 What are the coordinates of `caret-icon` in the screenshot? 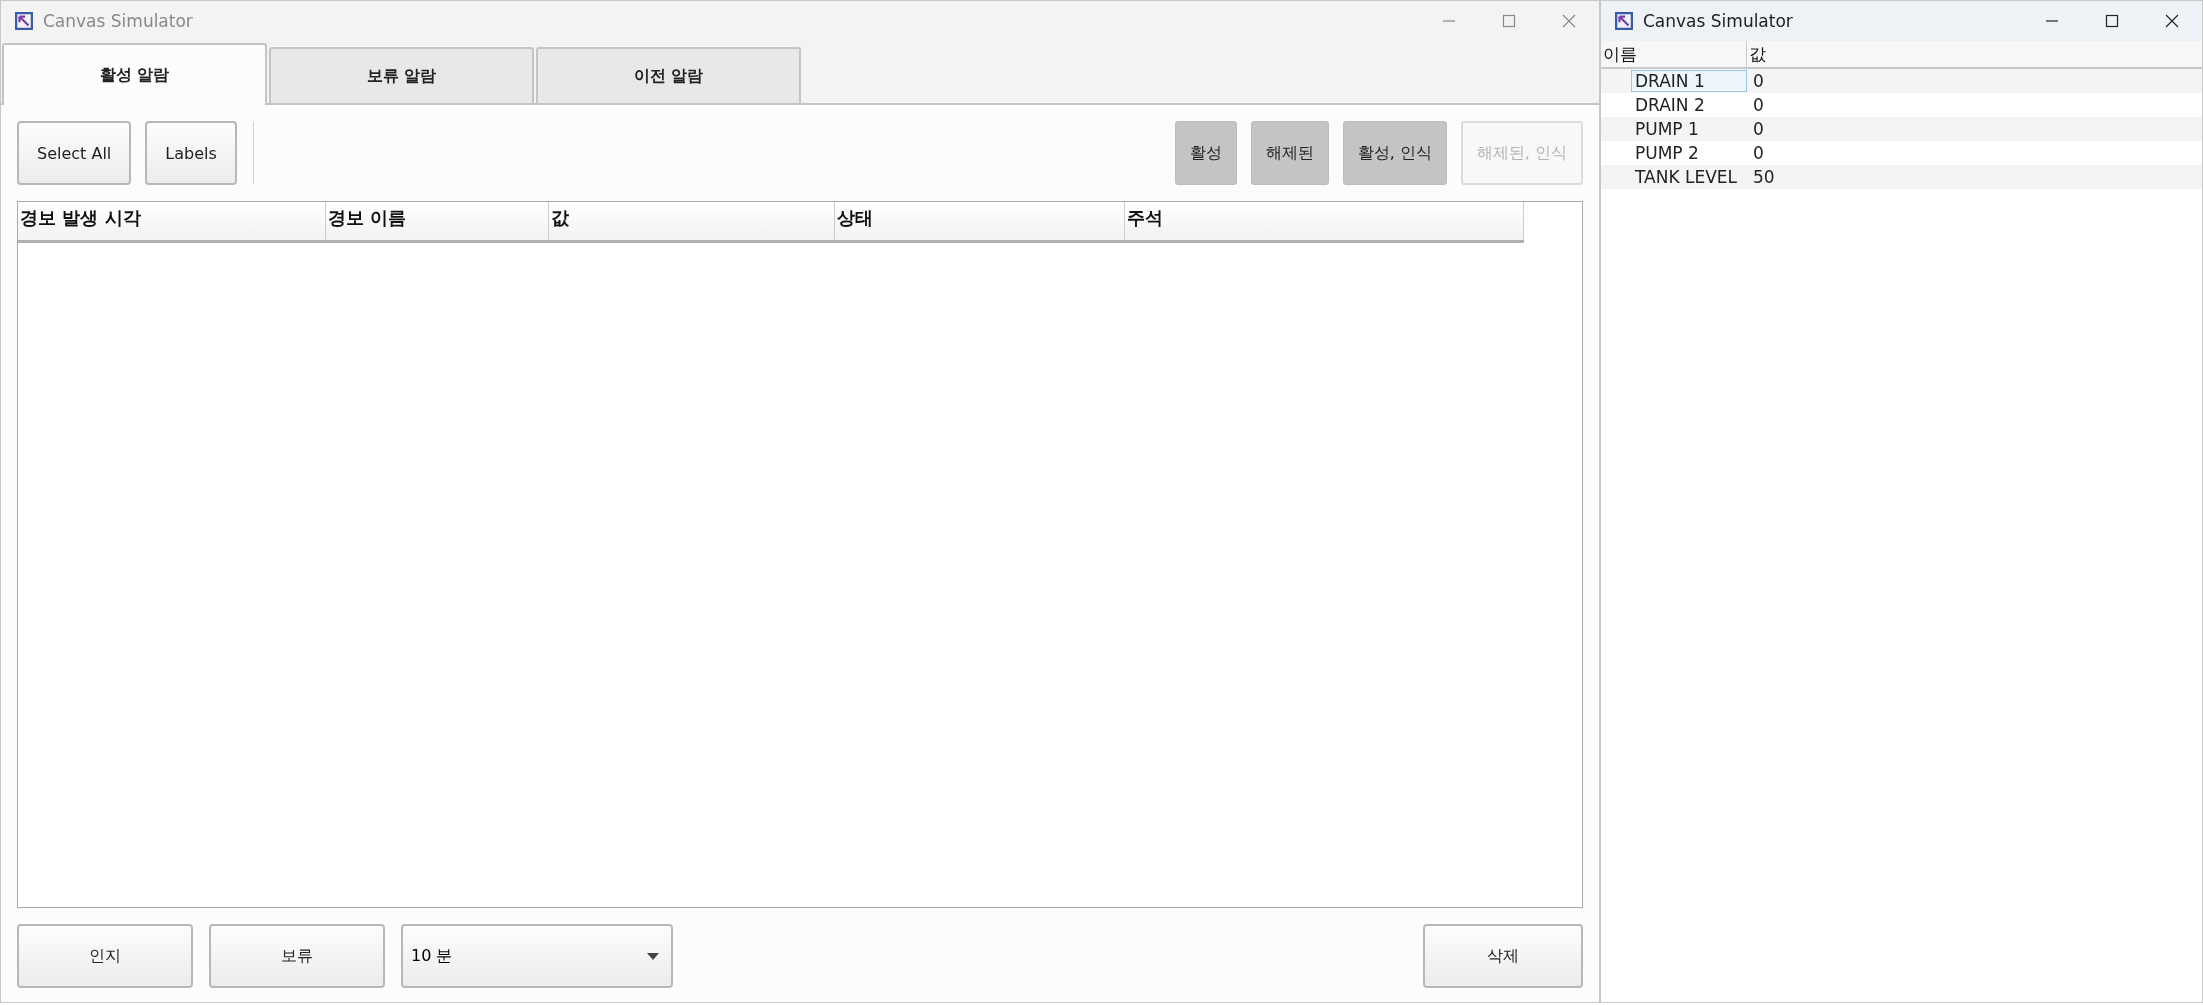 It's located at (653, 956).